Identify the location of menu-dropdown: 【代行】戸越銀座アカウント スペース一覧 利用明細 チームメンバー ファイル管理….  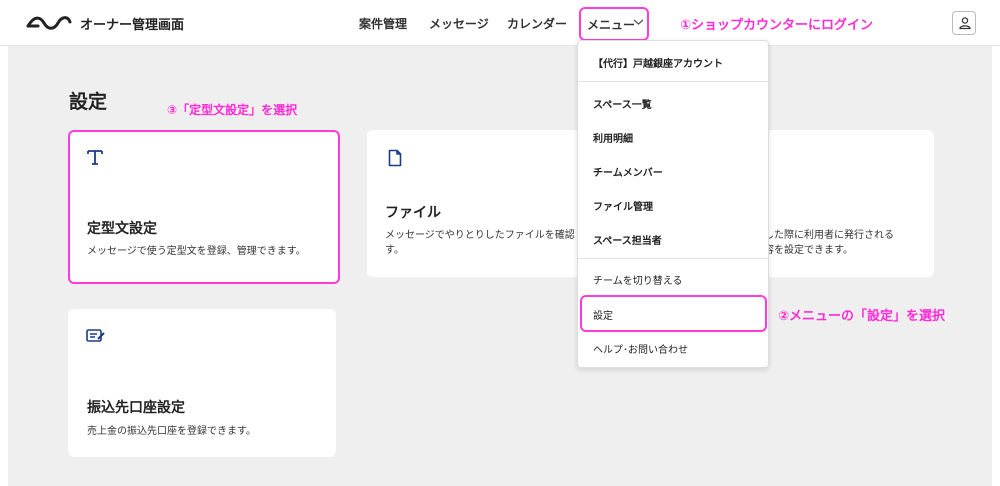
(673, 204).